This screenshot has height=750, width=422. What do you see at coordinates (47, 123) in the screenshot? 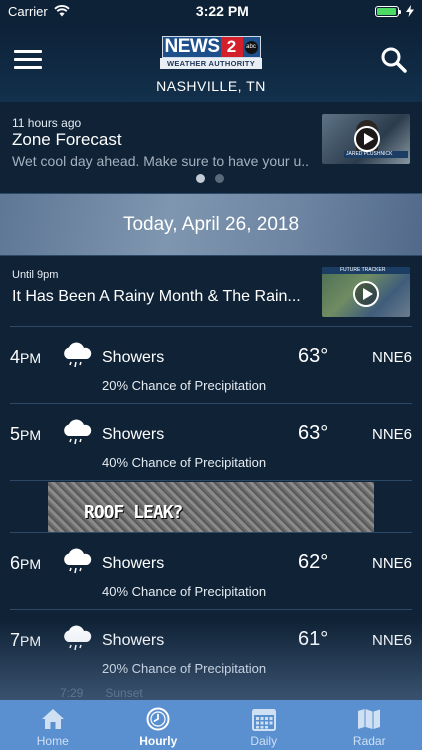
I see `forecast-time-ago: 11 hours ago` at bounding box center [47, 123].